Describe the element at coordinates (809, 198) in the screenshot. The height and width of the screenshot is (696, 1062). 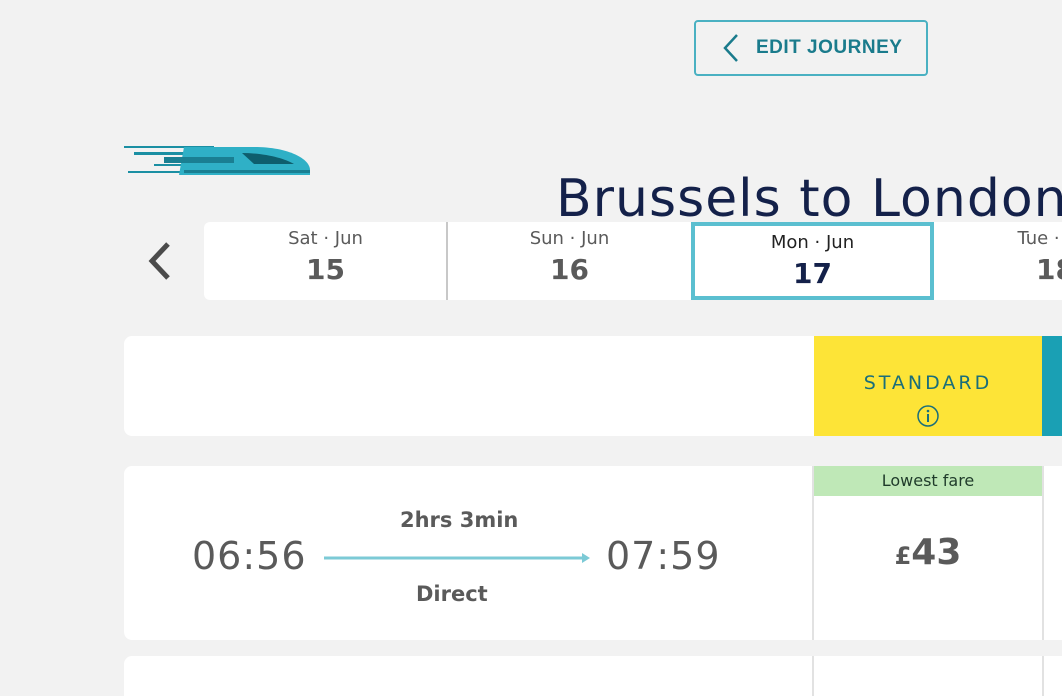
I see `page-title: Brussels to London` at that location.